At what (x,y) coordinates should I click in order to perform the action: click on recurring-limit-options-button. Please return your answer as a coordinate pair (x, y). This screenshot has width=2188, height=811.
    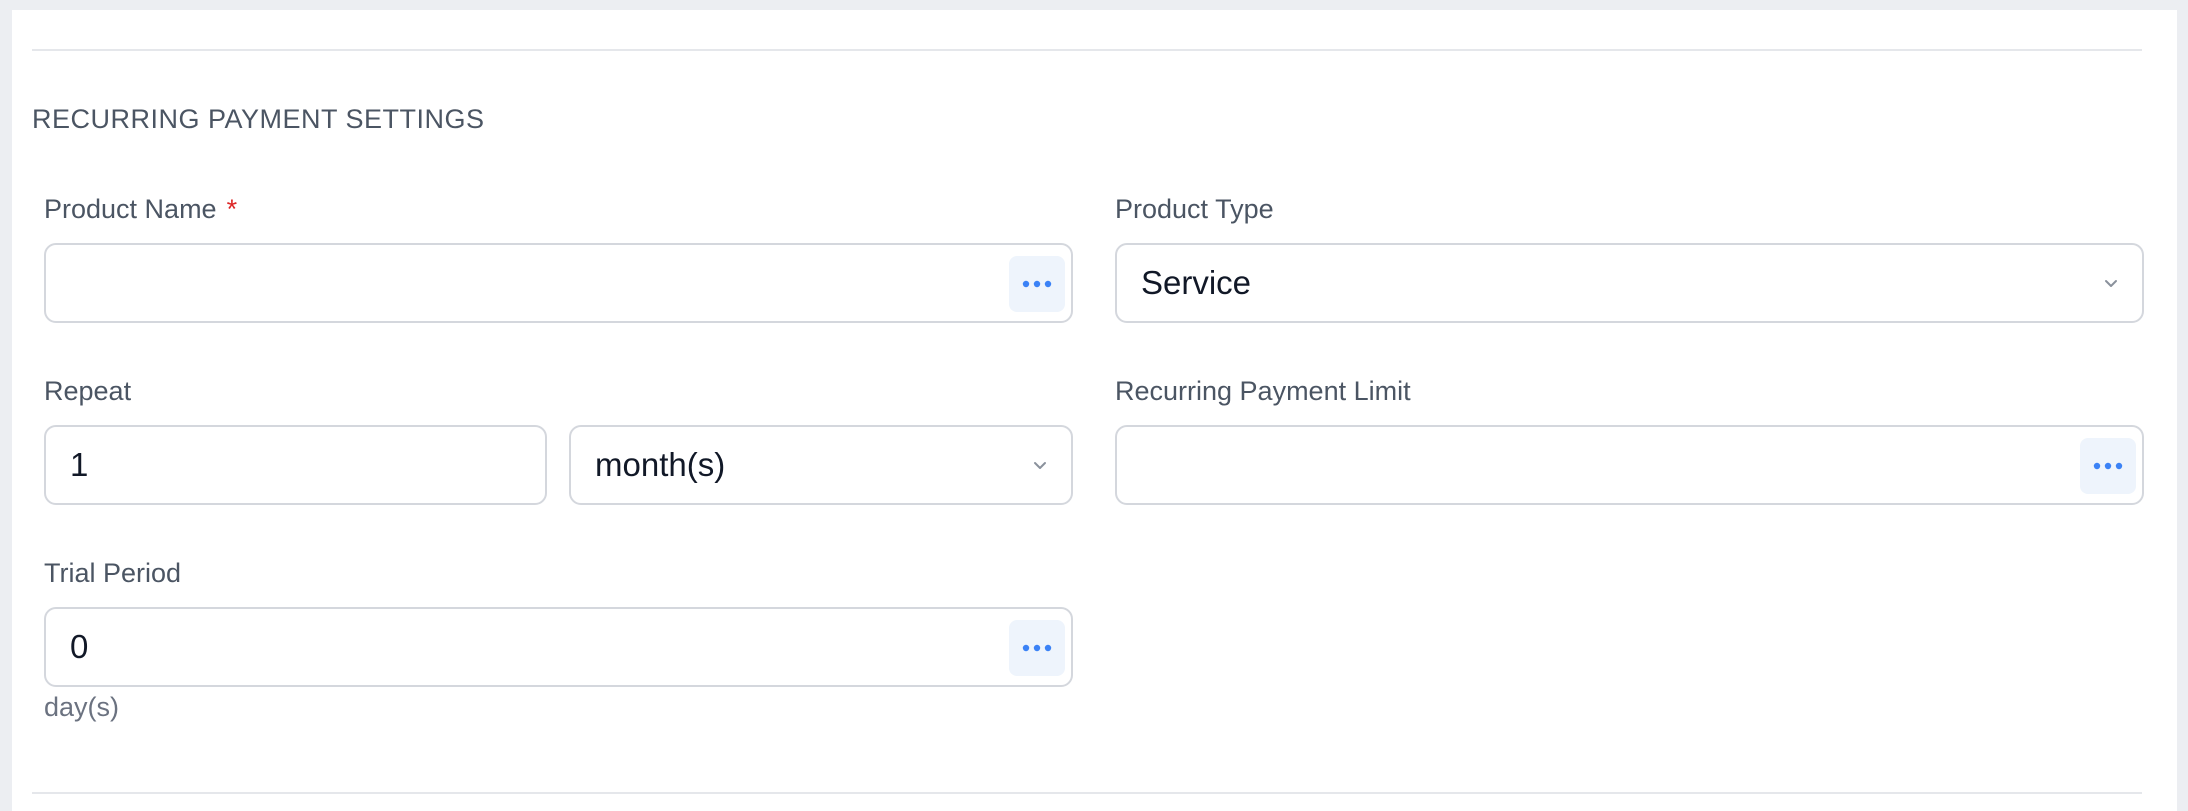
    Looking at the image, I should click on (2108, 466).